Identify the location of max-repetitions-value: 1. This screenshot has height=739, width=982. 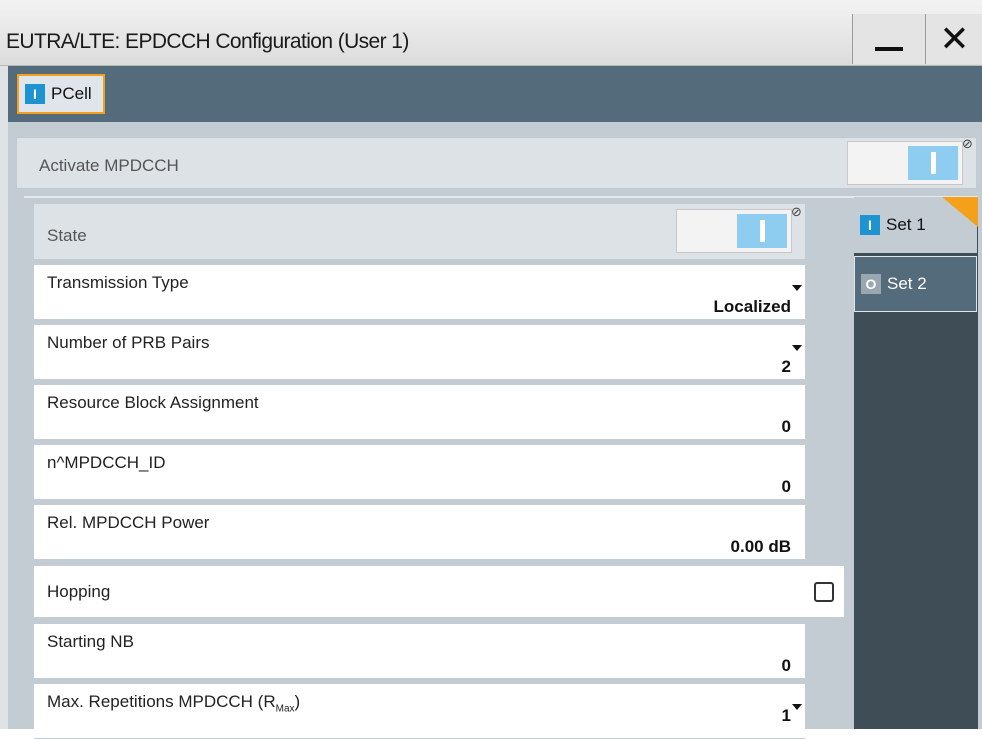
(786, 715).